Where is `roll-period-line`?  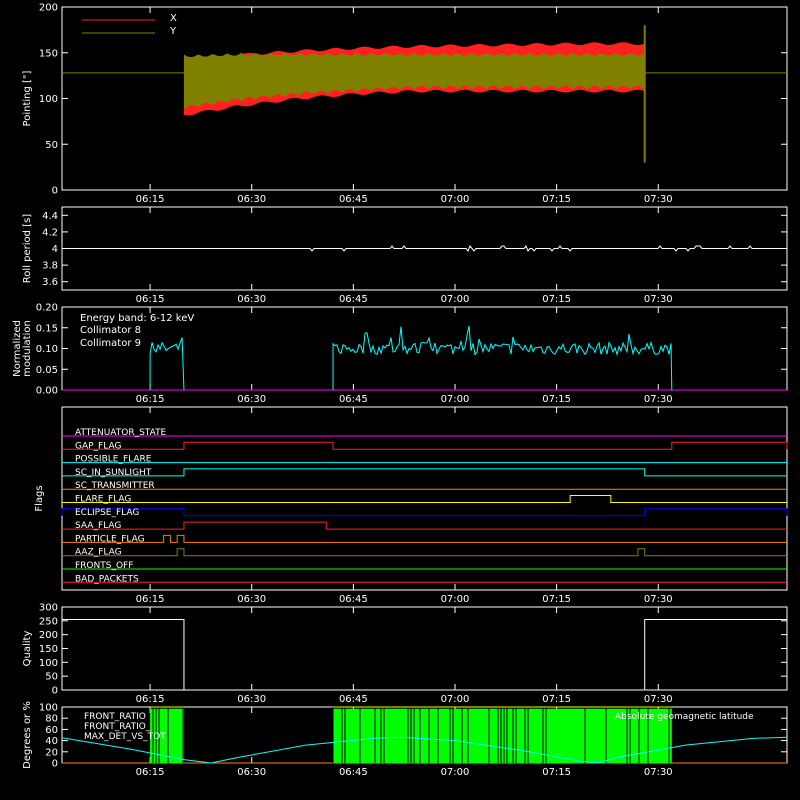
roll-period-line is located at coordinates (424, 248).